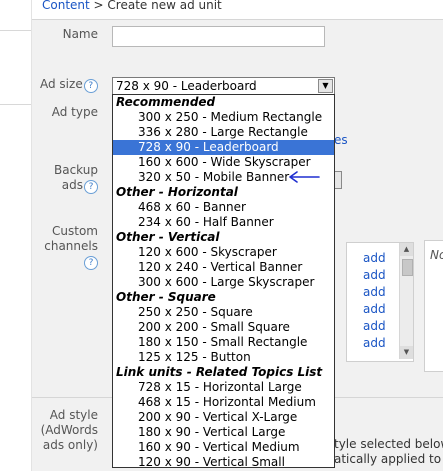  Describe the element at coordinates (223, 357) in the screenshot. I see `dropdown-option: 125 x 125 - Button` at that location.